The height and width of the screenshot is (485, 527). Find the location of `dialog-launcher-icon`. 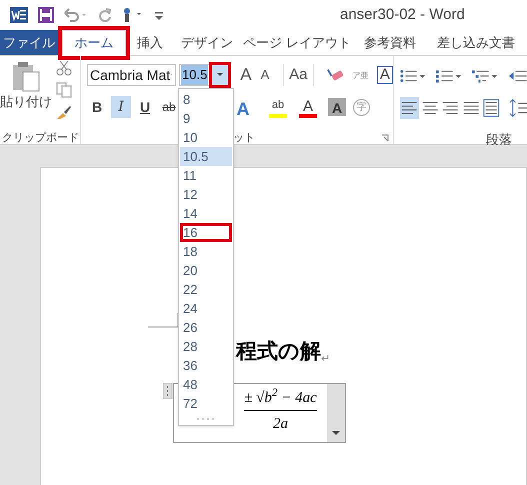

dialog-launcher-icon is located at coordinates (385, 138).